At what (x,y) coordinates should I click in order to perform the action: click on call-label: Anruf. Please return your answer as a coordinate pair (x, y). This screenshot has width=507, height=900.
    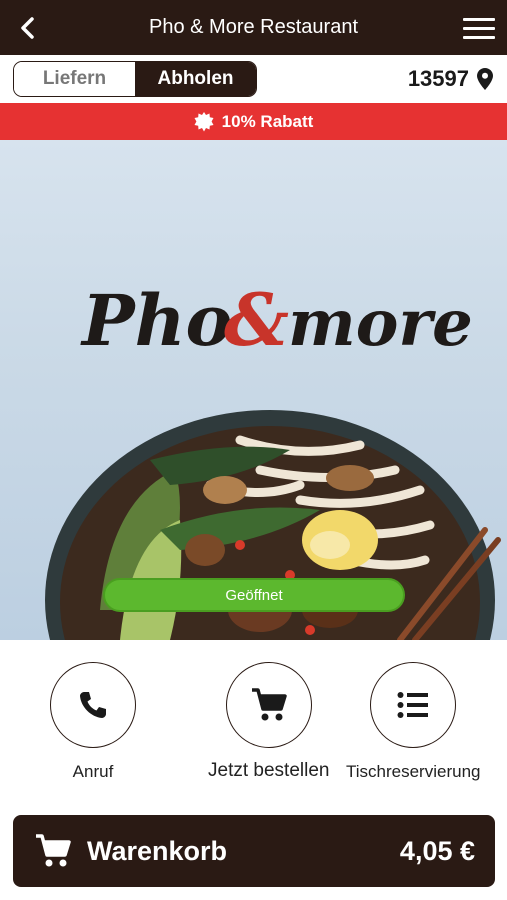
    Looking at the image, I should click on (93, 771).